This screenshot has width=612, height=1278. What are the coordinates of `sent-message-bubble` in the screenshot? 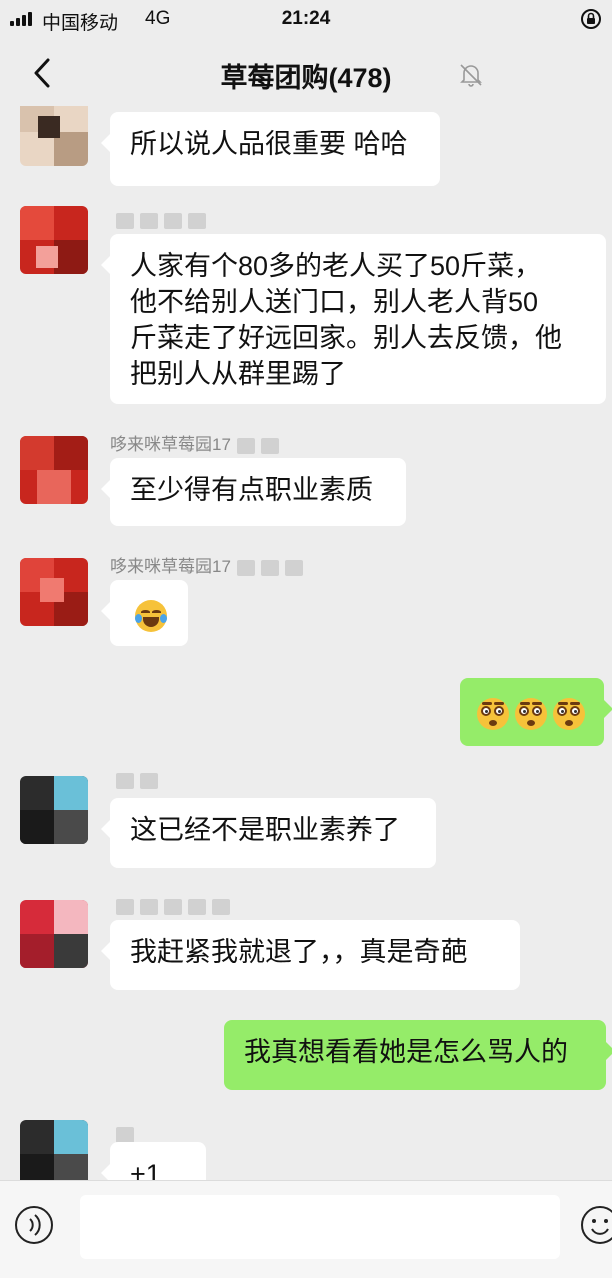 It's located at (536, 712).